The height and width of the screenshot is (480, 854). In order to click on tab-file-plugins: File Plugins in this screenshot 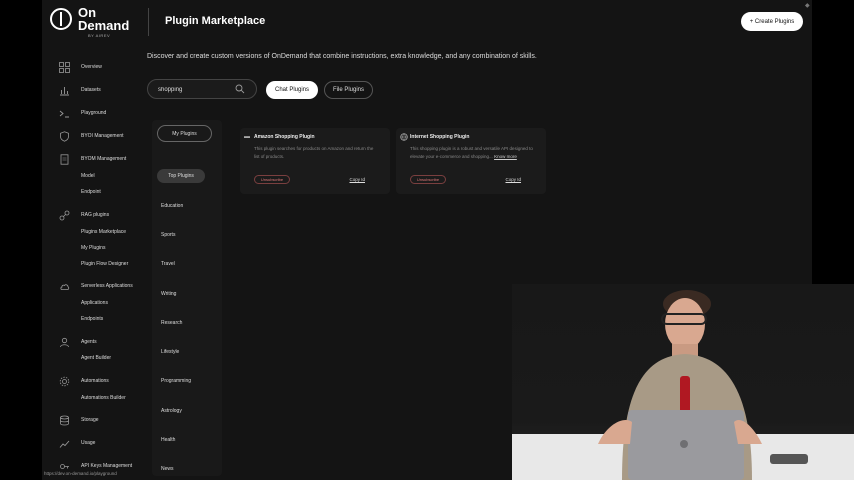, I will do `click(348, 90)`.